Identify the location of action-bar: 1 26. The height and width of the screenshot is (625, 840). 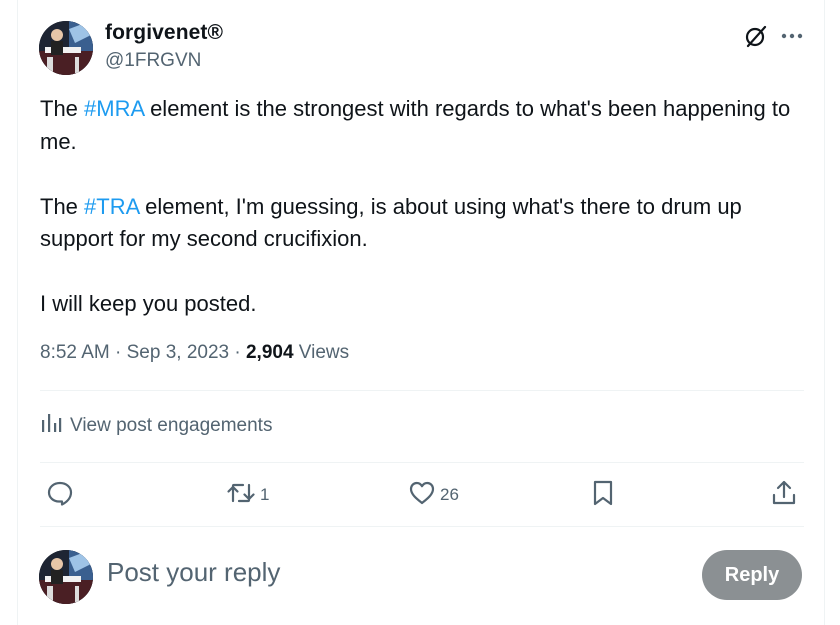
(420, 495).